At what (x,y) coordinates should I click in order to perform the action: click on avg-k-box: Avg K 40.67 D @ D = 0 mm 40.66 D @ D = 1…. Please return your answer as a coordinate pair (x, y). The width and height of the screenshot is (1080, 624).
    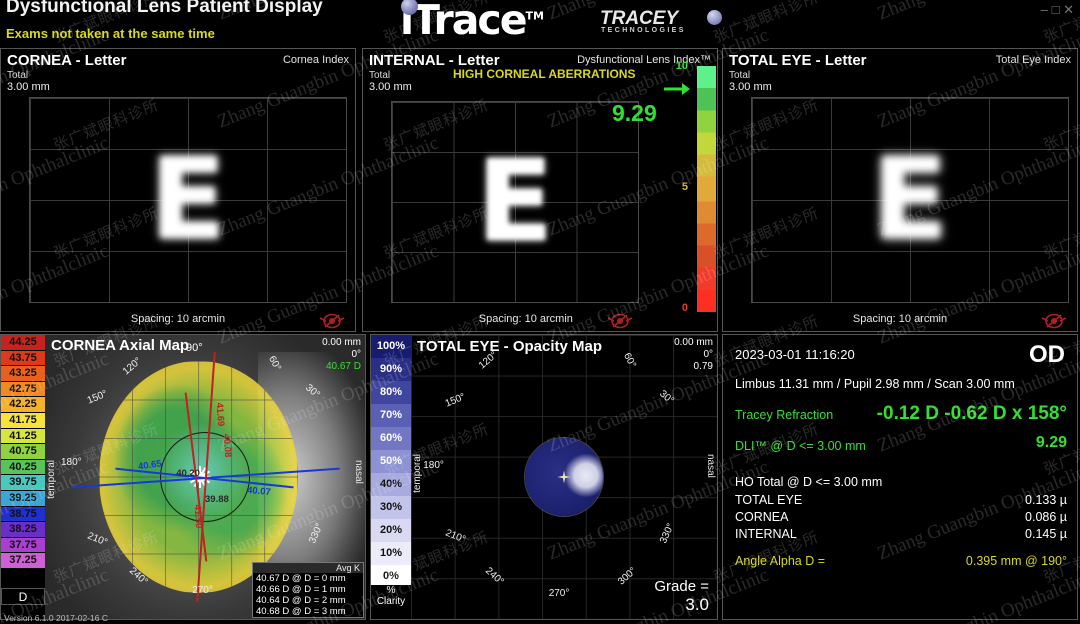
    Looking at the image, I should click on (308, 590).